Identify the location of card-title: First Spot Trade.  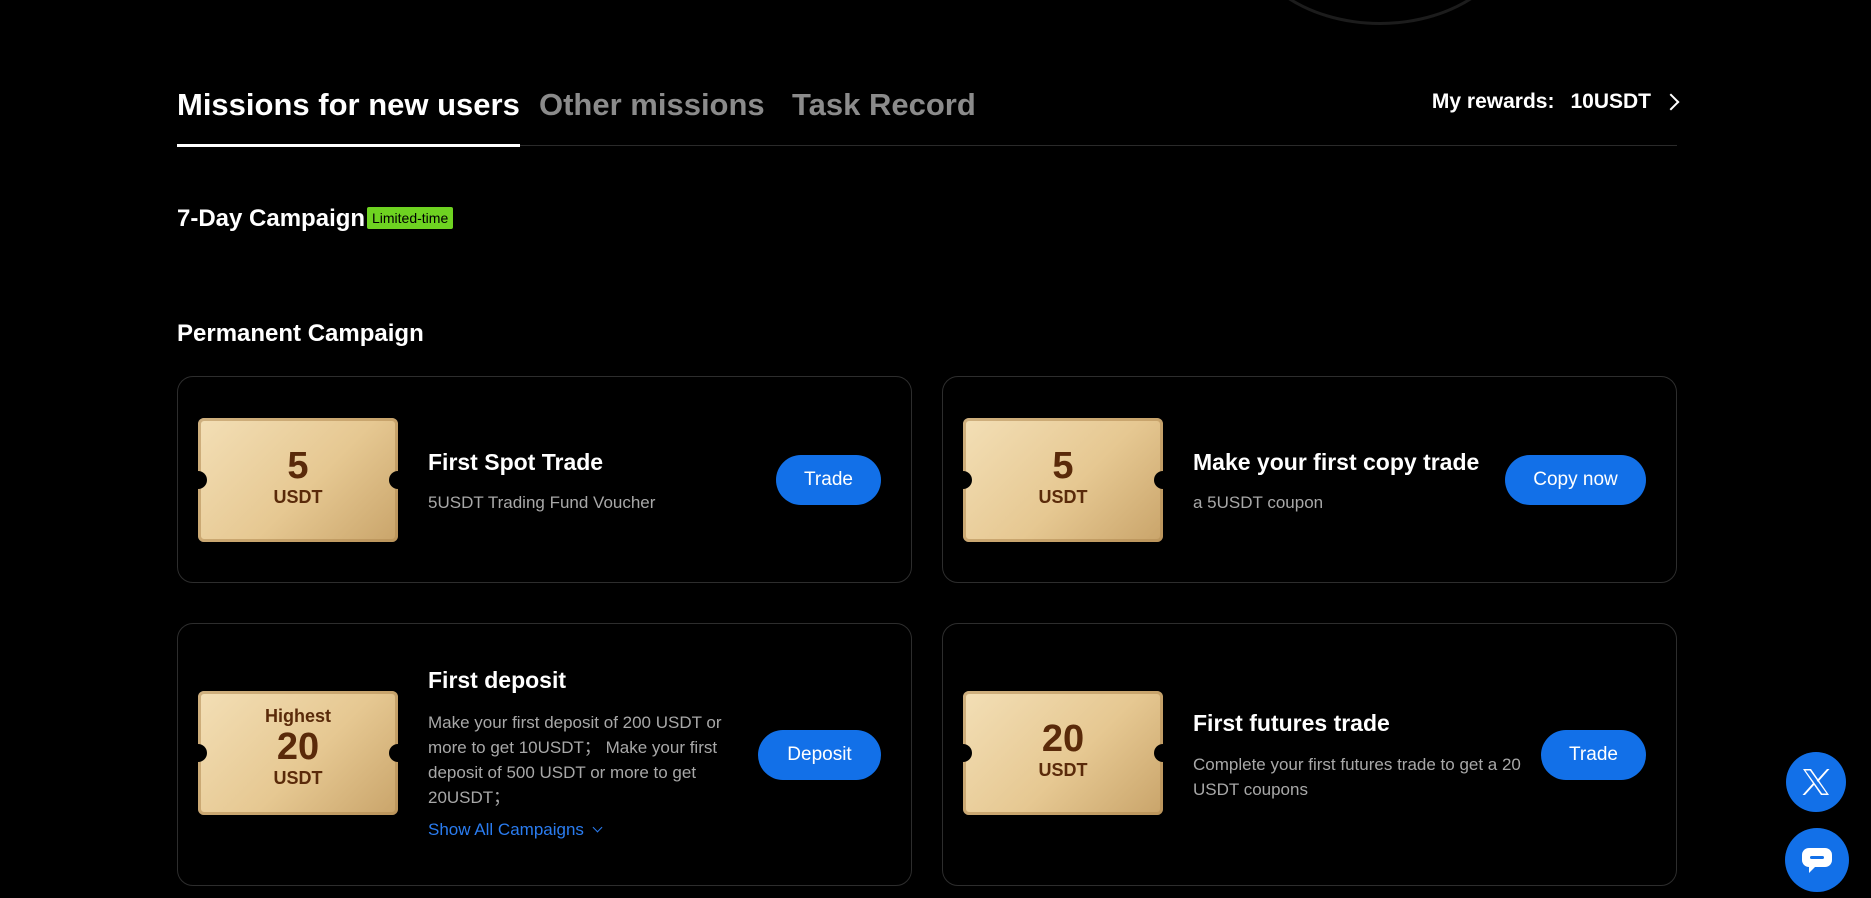
(516, 462).